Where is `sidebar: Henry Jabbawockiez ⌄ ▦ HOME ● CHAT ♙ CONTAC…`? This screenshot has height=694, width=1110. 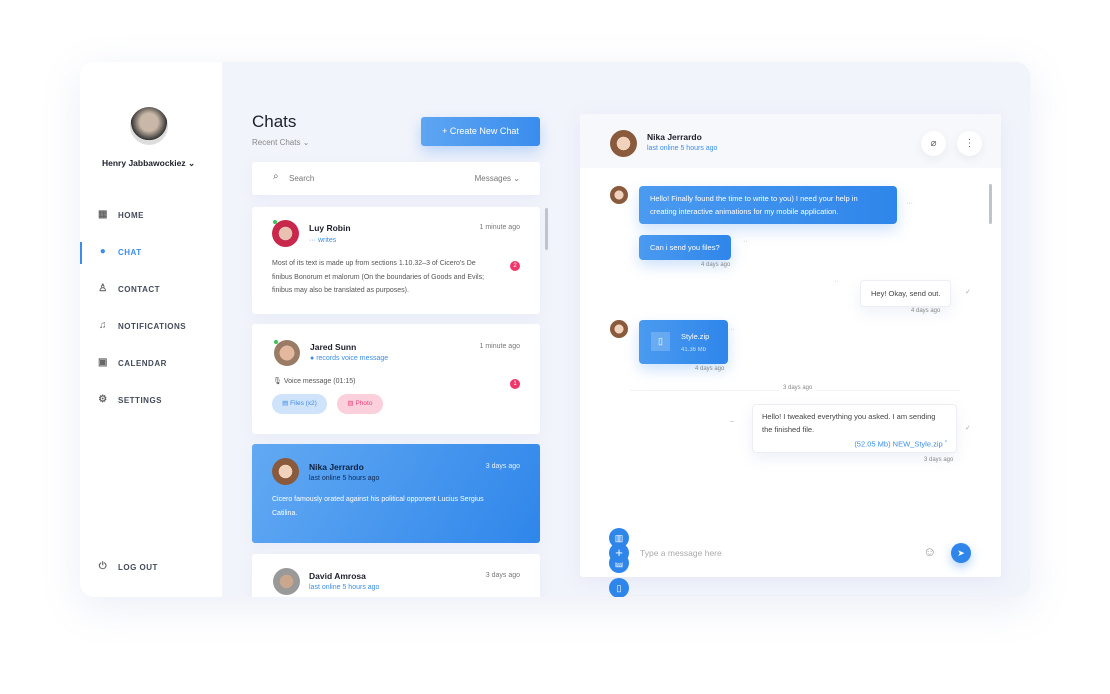 sidebar: Henry Jabbawockiez ⌄ ▦ HOME ● CHAT ♙ CONTAC… is located at coordinates (151, 329).